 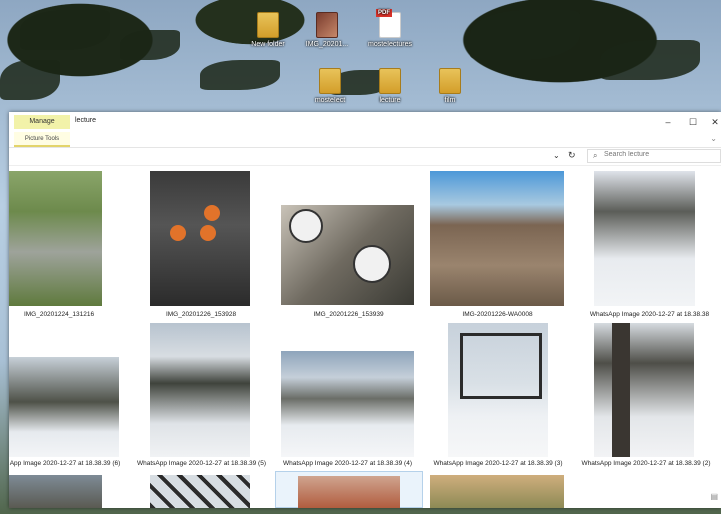 What do you see at coordinates (201, 314) in the screenshot?
I see `file-name: IMG_20201226_153928` at bounding box center [201, 314].